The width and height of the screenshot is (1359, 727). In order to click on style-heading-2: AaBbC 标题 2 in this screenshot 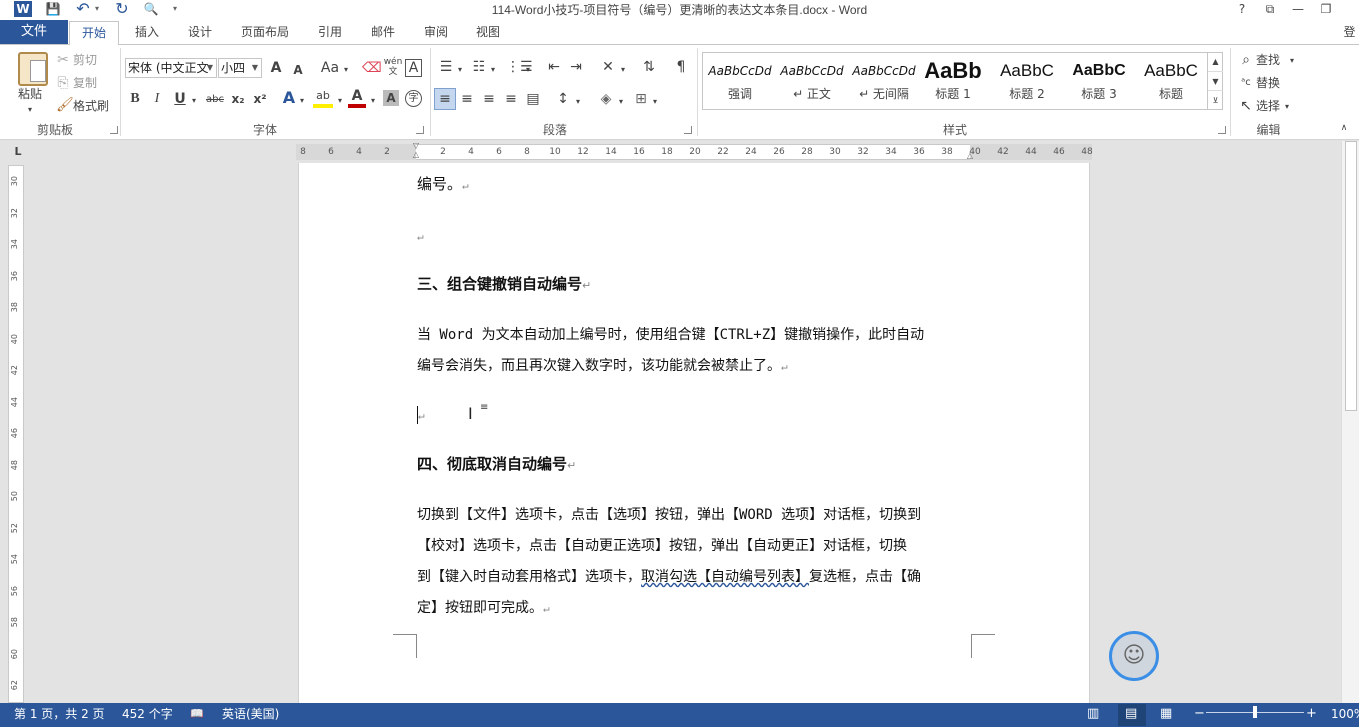, I will do `click(1027, 82)`.